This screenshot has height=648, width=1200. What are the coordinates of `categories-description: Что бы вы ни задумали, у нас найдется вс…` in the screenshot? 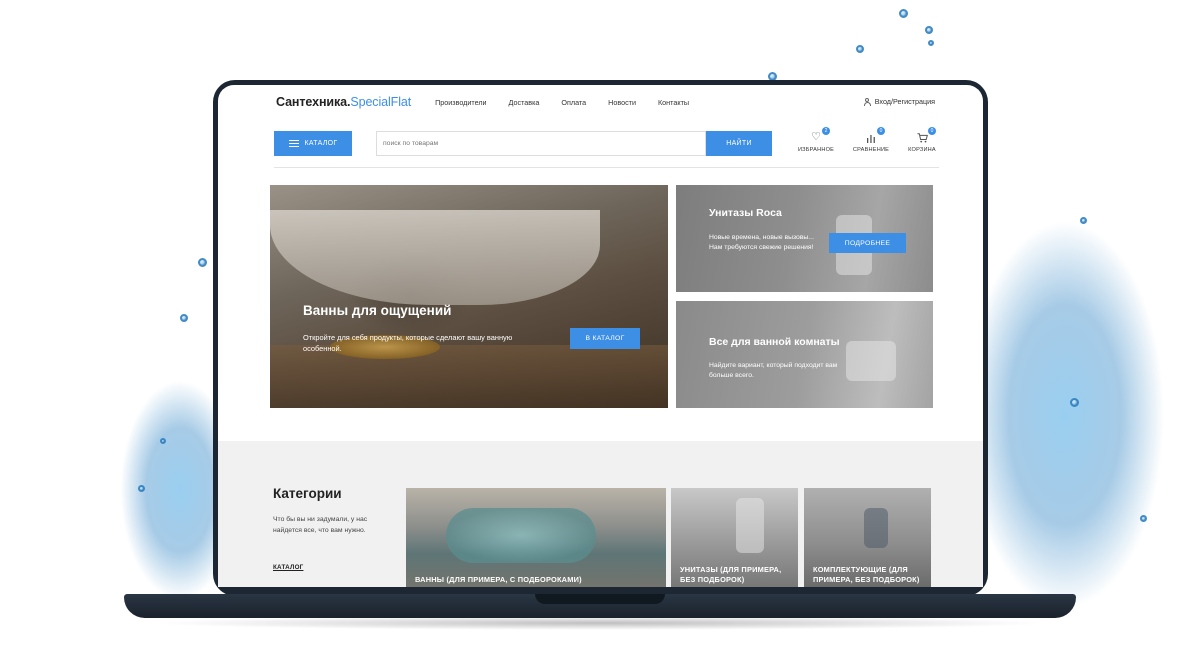 It's located at (320, 525).